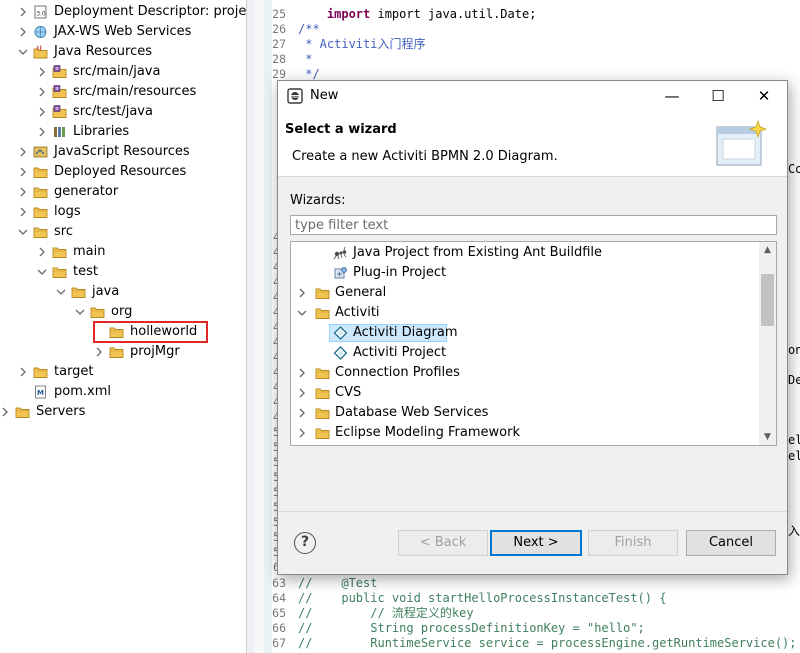 Image resolution: width=800 pixels, height=653 pixels. Describe the element at coordinates (742, 145) in the screenshot. I see `new-wizard-banner-icon` at that location.